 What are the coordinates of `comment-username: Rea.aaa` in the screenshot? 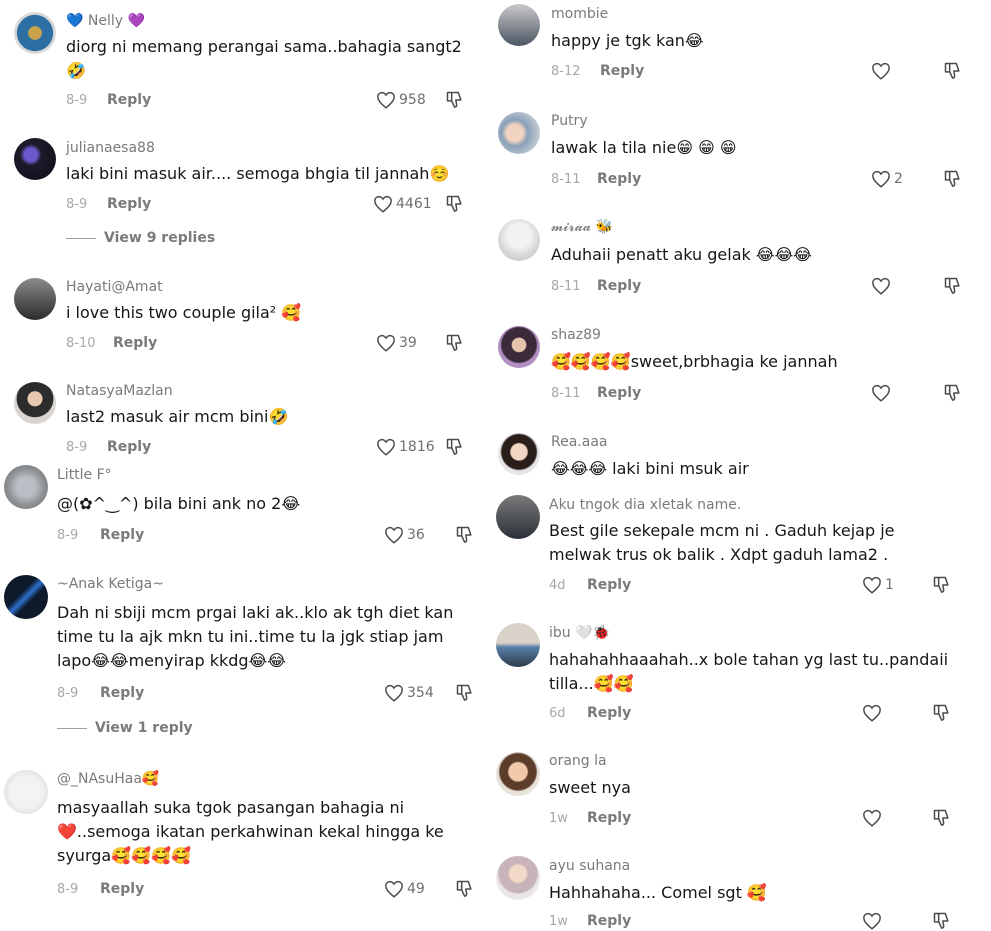 It's located at (579, 442).